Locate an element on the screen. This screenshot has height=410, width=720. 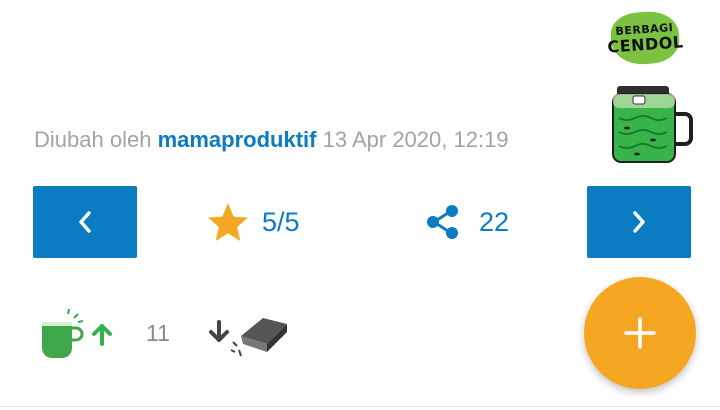
logo-line2: CENDOL is located at coordinates (645, 44).